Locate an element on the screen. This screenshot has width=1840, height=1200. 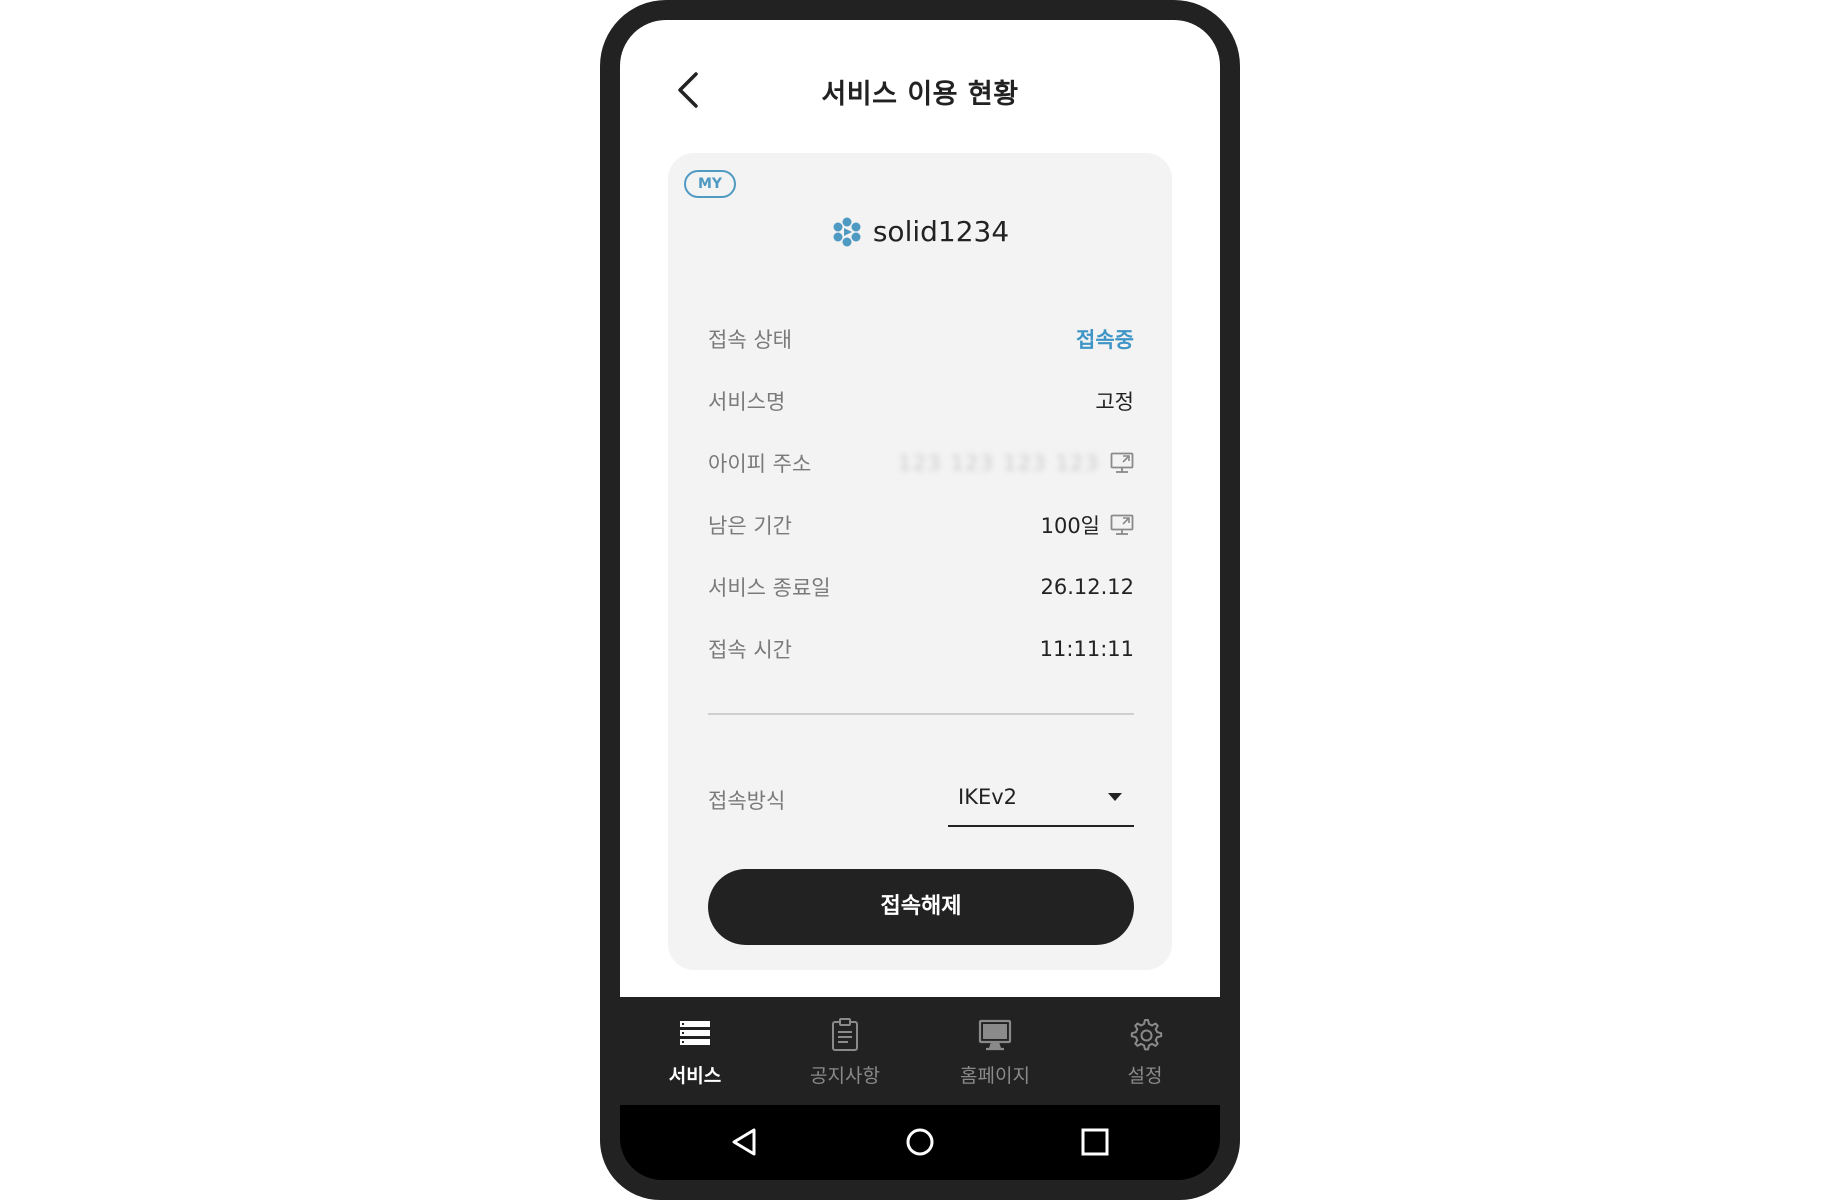
row-label: 서비스 종료일 is located at coordinates (769, 588).